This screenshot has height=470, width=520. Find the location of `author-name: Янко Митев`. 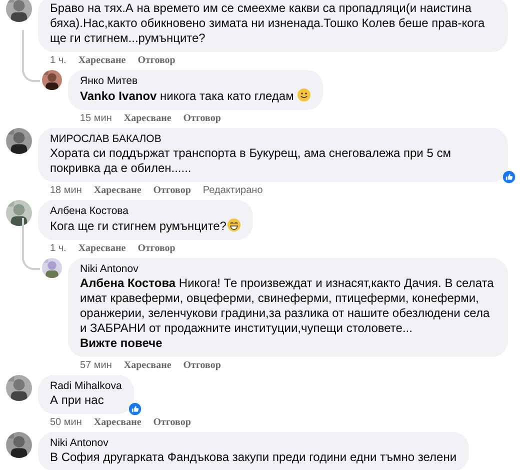

author-name: Янко Митев is located at coordinates (195, 81).